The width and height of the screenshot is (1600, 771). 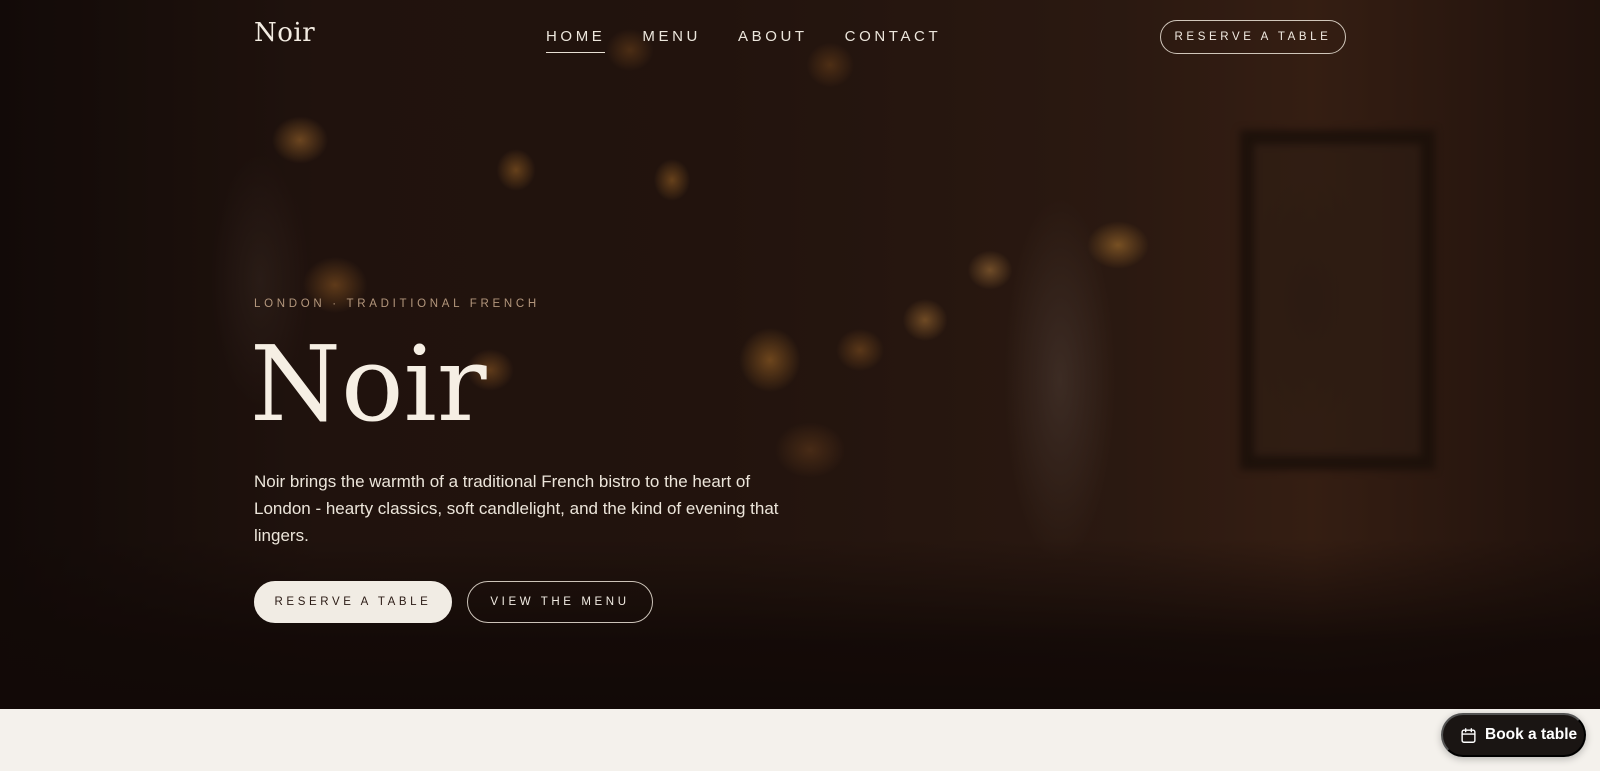 What do you see at coordinates (353, 602) in the screenshot?
I see `reserve-table-button: RESERVE A TABLE` at bounding box center [353, 602].